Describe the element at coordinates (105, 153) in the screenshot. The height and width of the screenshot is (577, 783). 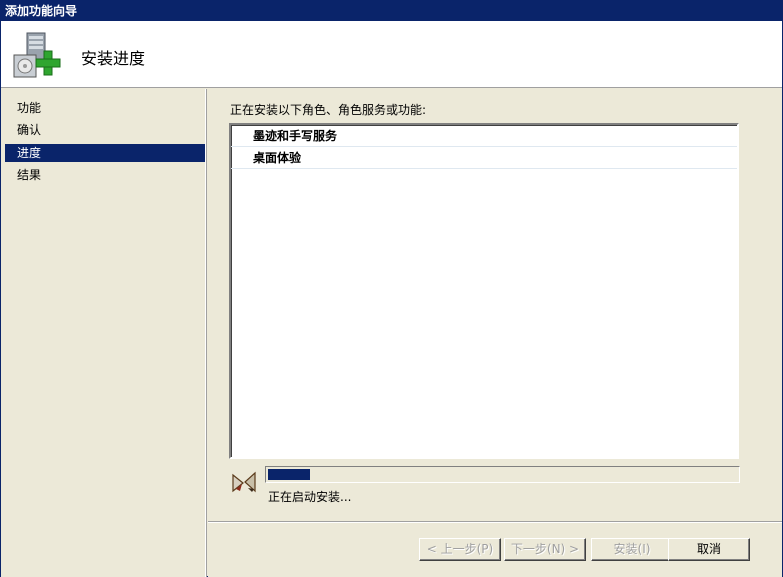
I see `sidebar-item-progress: 进度` at that location.